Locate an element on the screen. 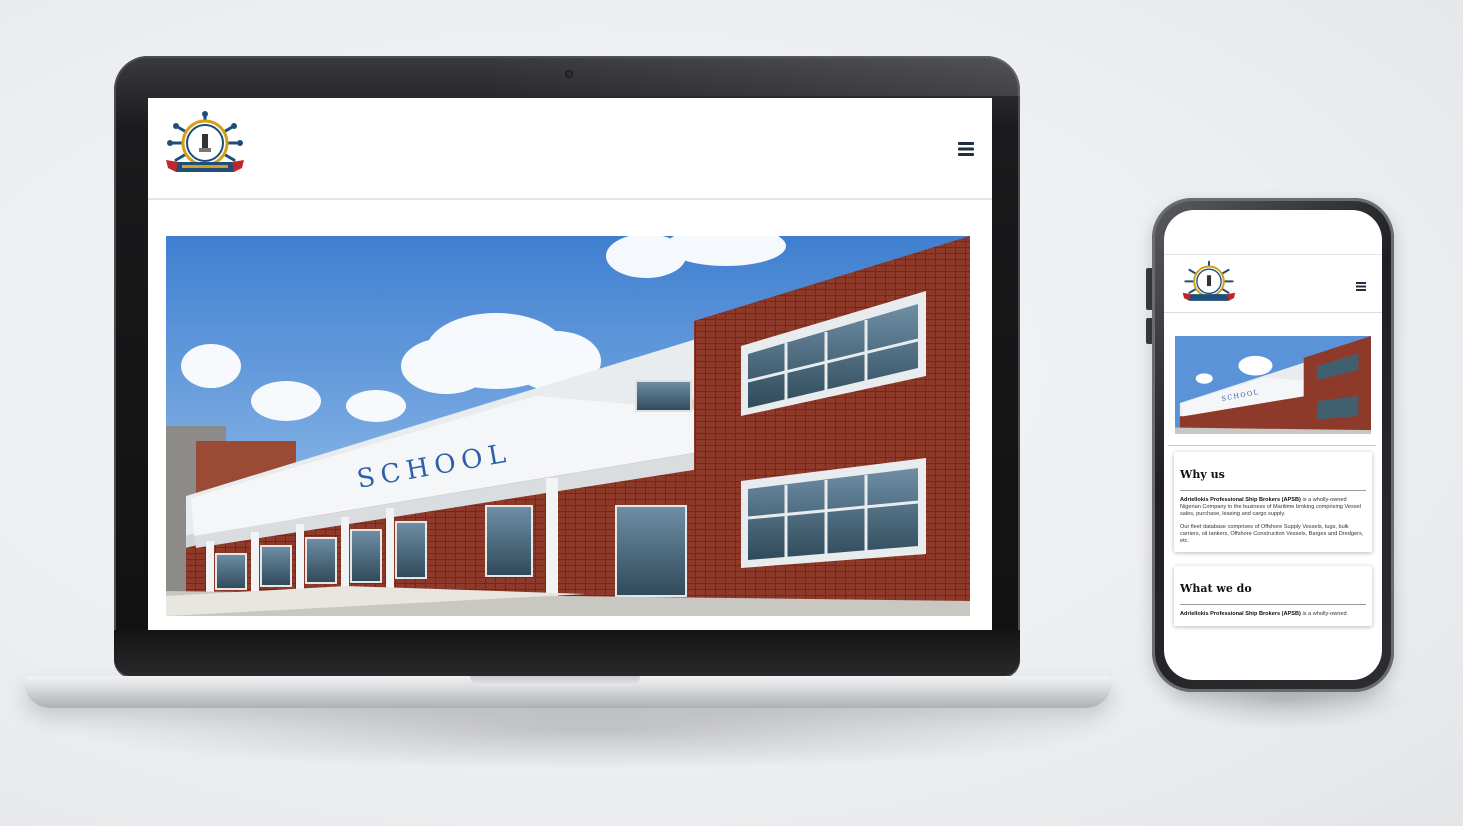 The image size is (1463, 826). school-building-photo: SCHOOL is located at coordinates (1273, 385).